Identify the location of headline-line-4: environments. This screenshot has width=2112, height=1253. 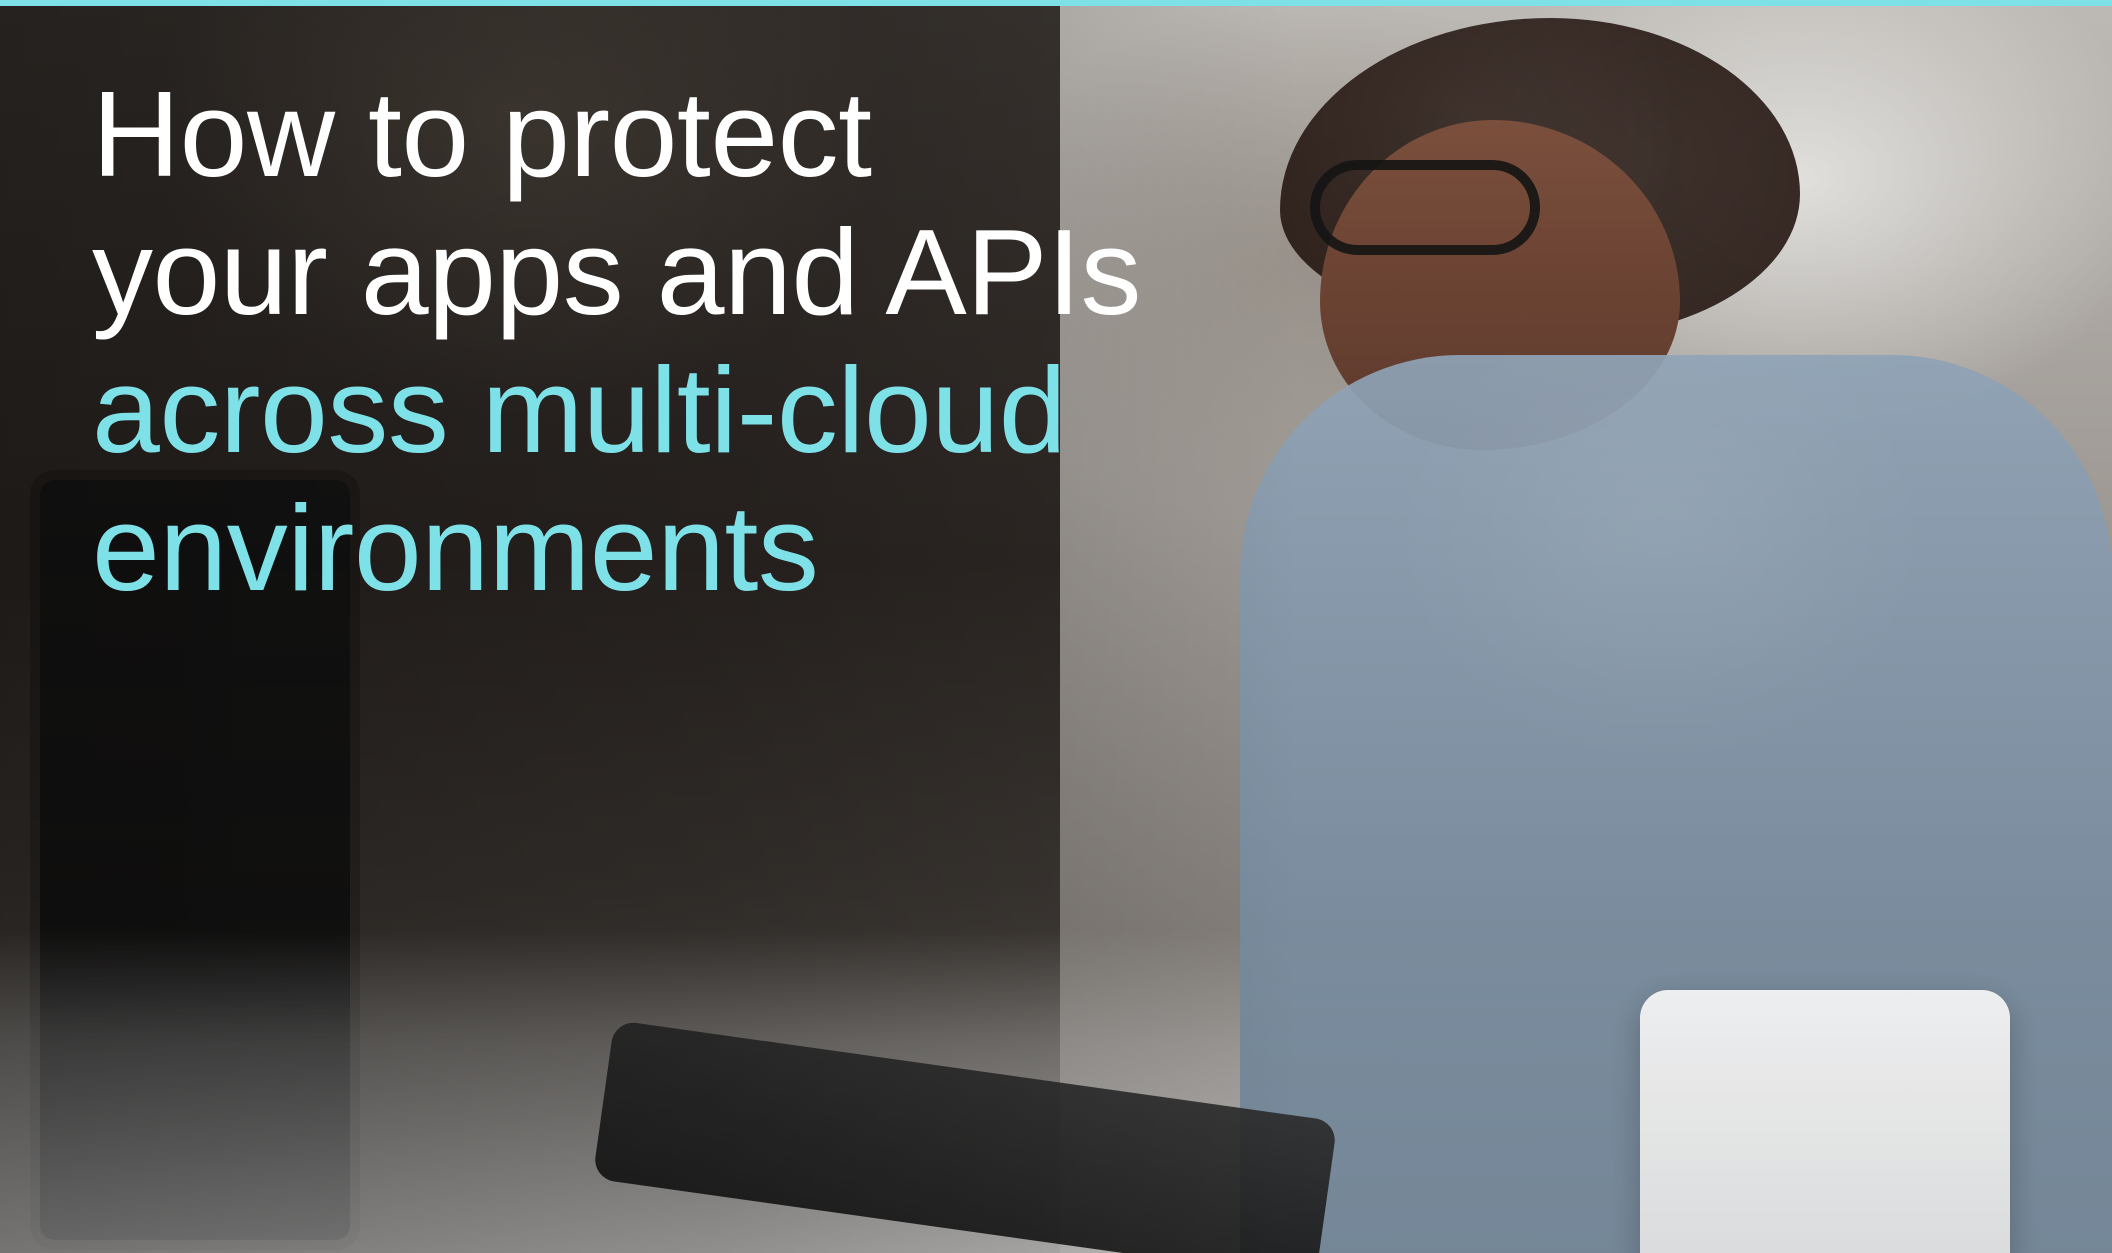
(455, 548).